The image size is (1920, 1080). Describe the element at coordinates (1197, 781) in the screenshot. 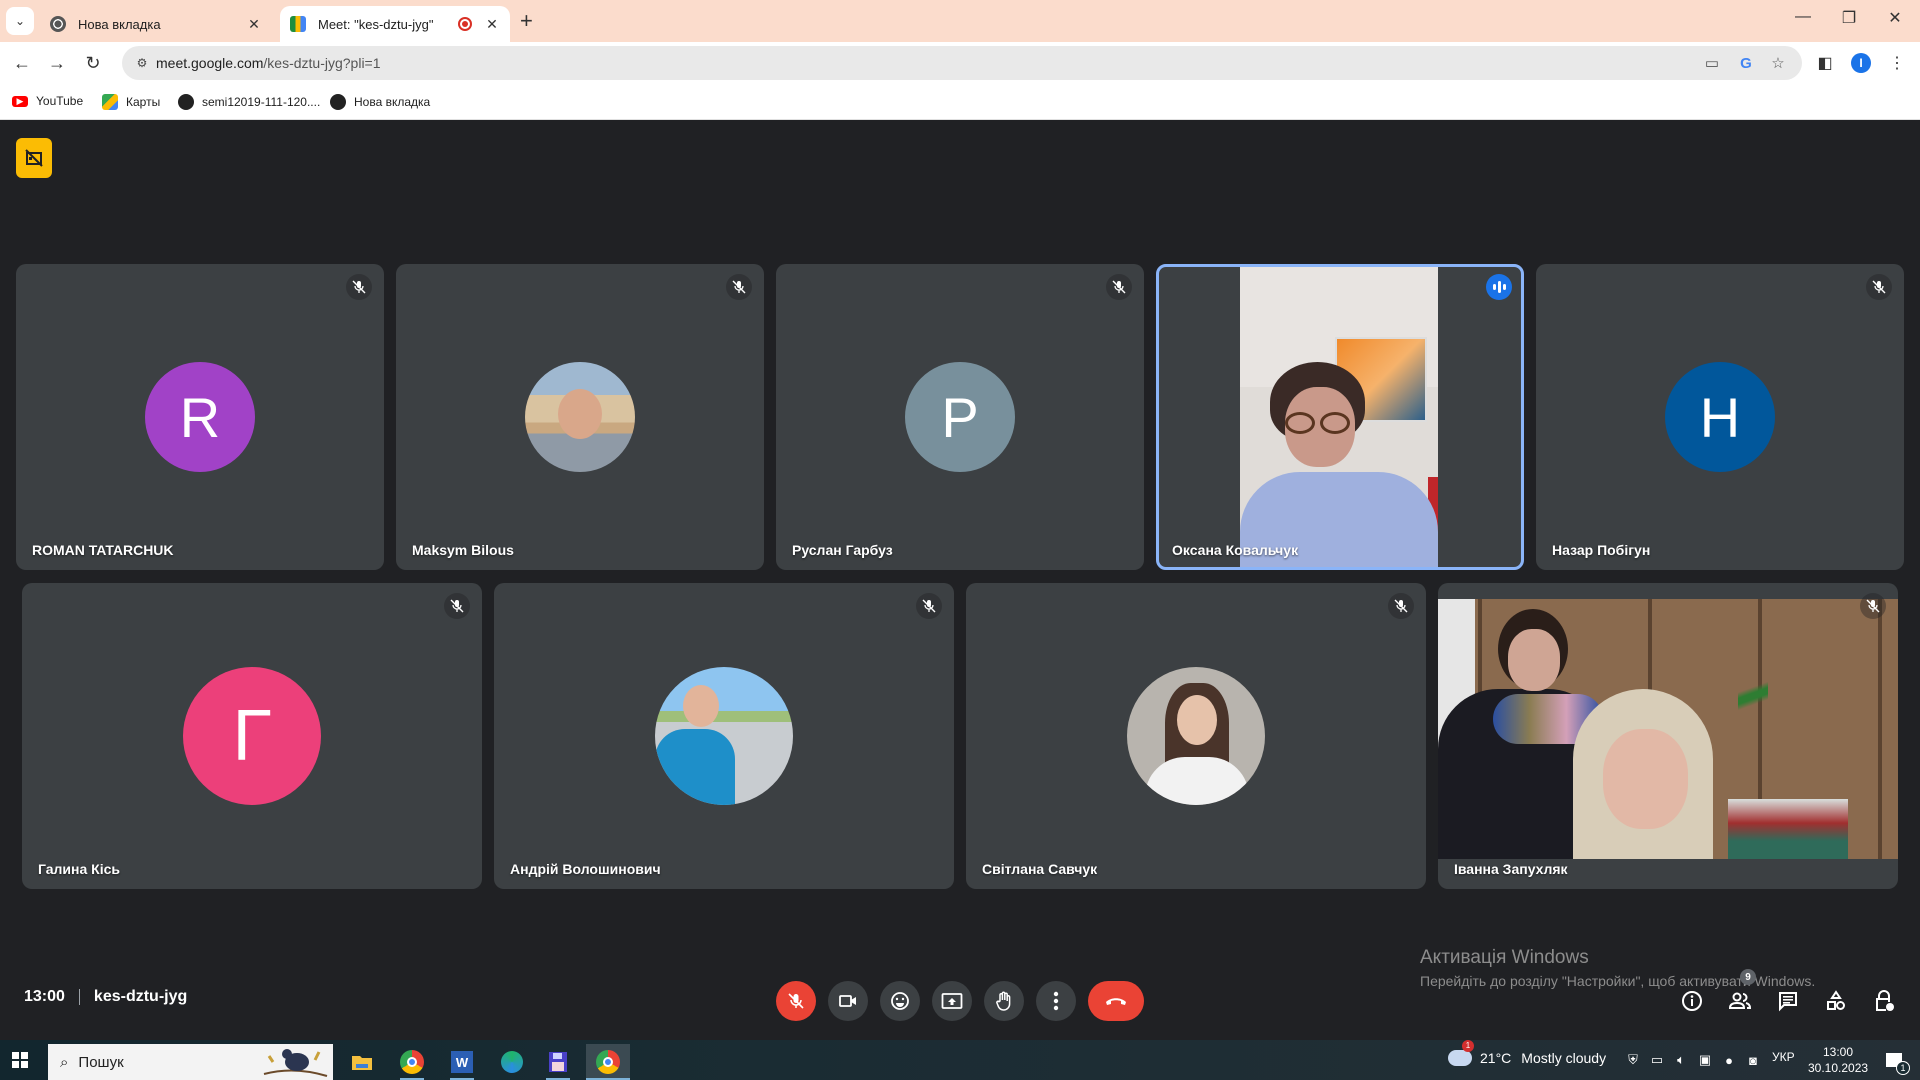

I see `sweater-shape` at that location.